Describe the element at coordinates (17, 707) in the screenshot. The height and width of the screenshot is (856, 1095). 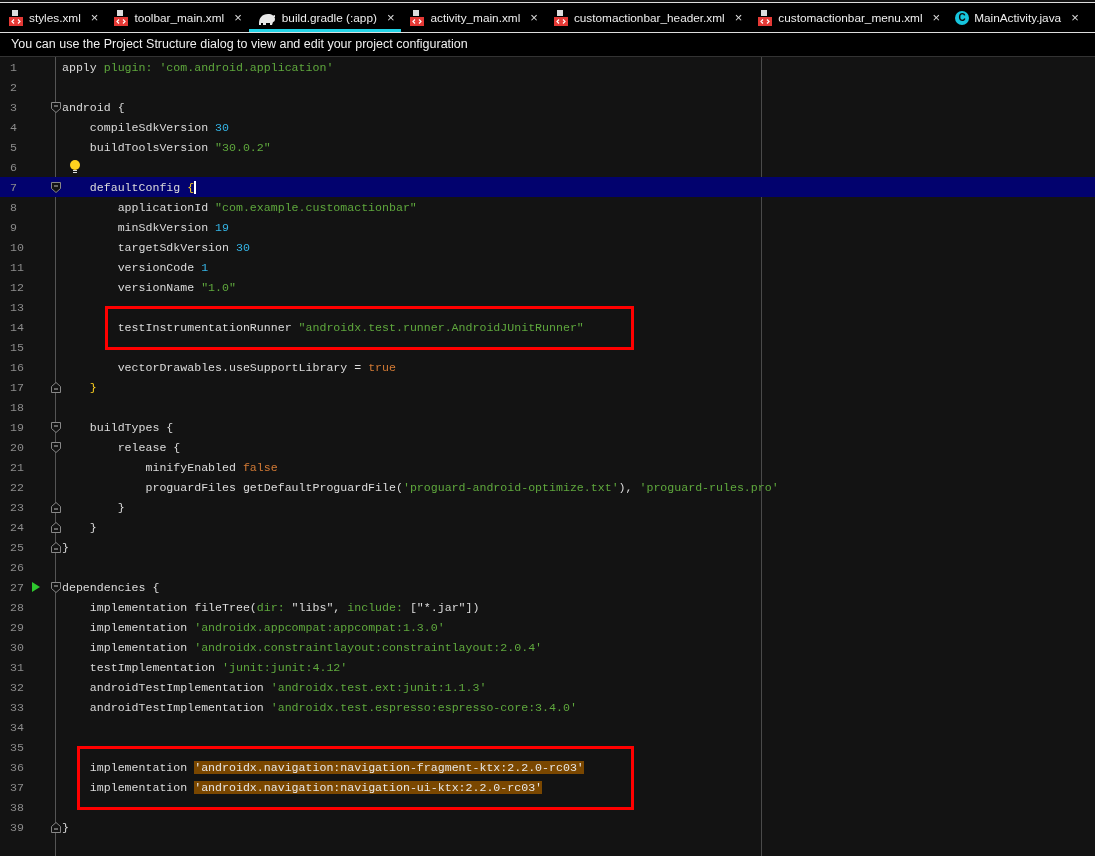
I see `line-number: 33` at that location.